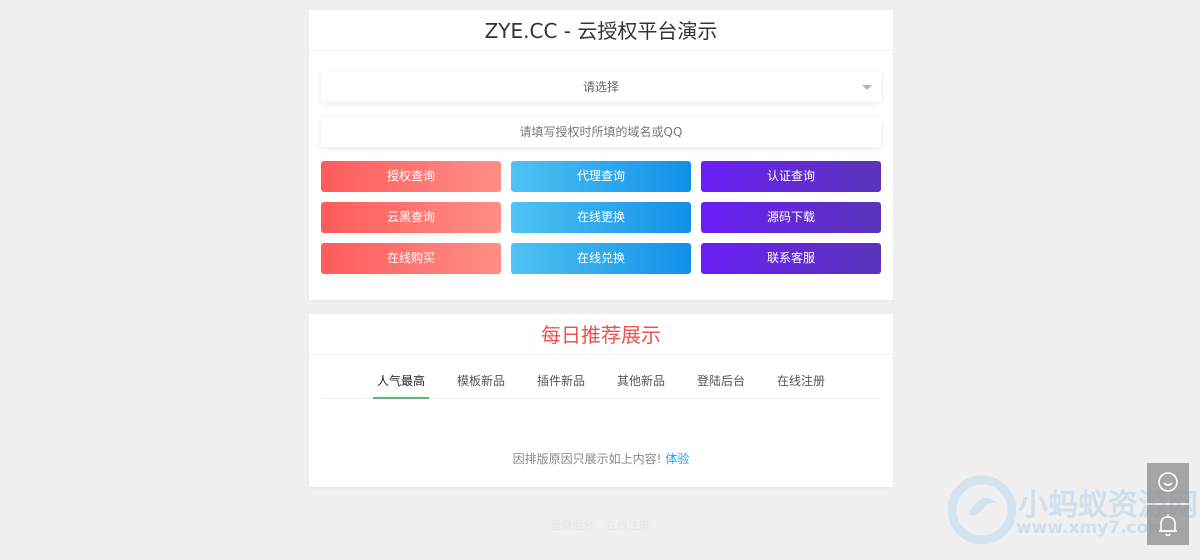 The width and height of the screenshot is (1200, 560). Describe the element at coordinates (587, 459) in the screenshot. I see `notice-text: 因排版原因只展示如上内容!` at that location.